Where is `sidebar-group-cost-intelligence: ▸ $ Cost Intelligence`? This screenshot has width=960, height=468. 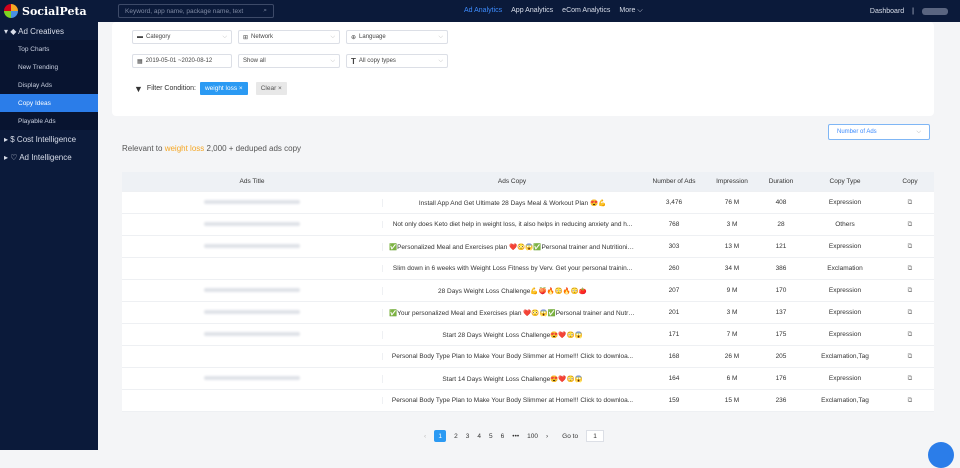 sidebar-group-cost-intelligence: ▸ $ Cost Intelligence is located at coordinates (49, 139).